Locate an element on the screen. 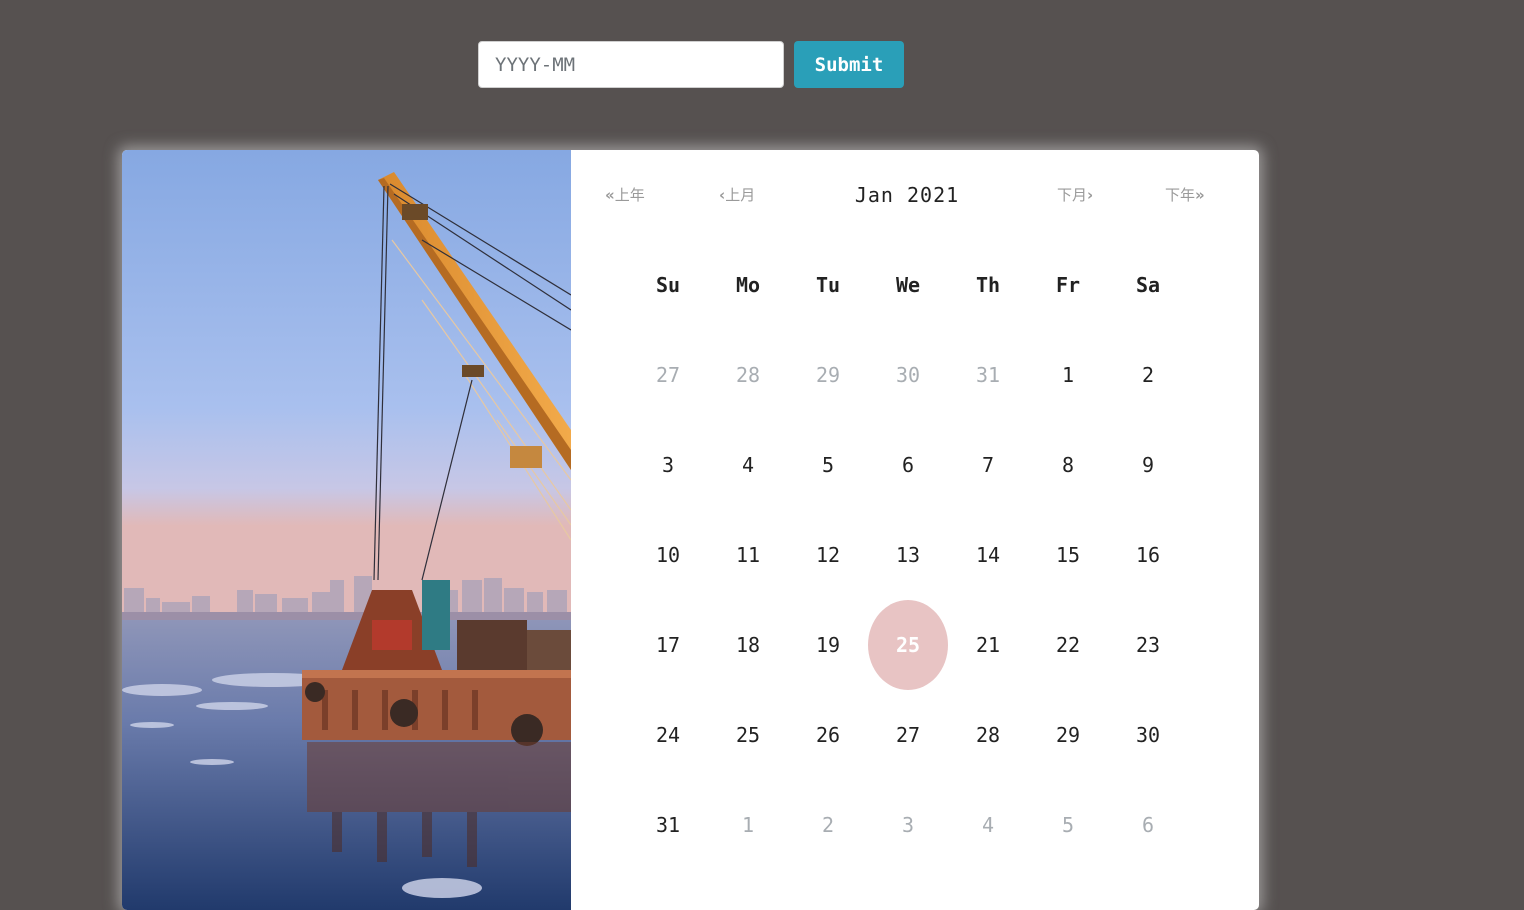 The width and height of the screenshot is (1524, 910). day-number: 11 is located at coordinates (748, 555).